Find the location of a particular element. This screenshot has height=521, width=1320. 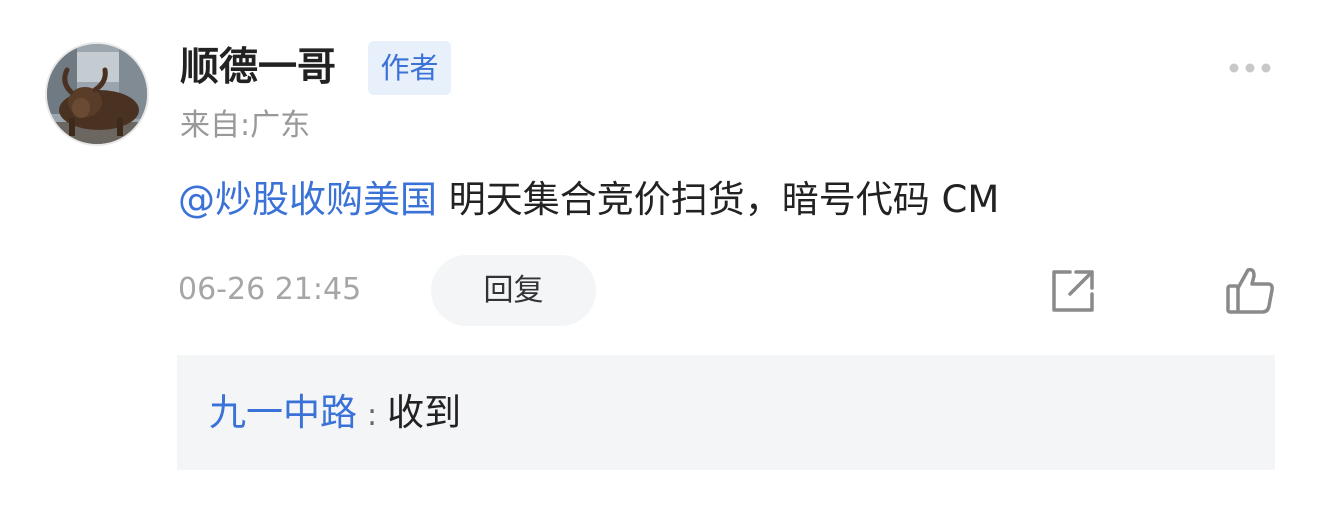

reply-username: 九一中路 is located at coordinates (283, 412).